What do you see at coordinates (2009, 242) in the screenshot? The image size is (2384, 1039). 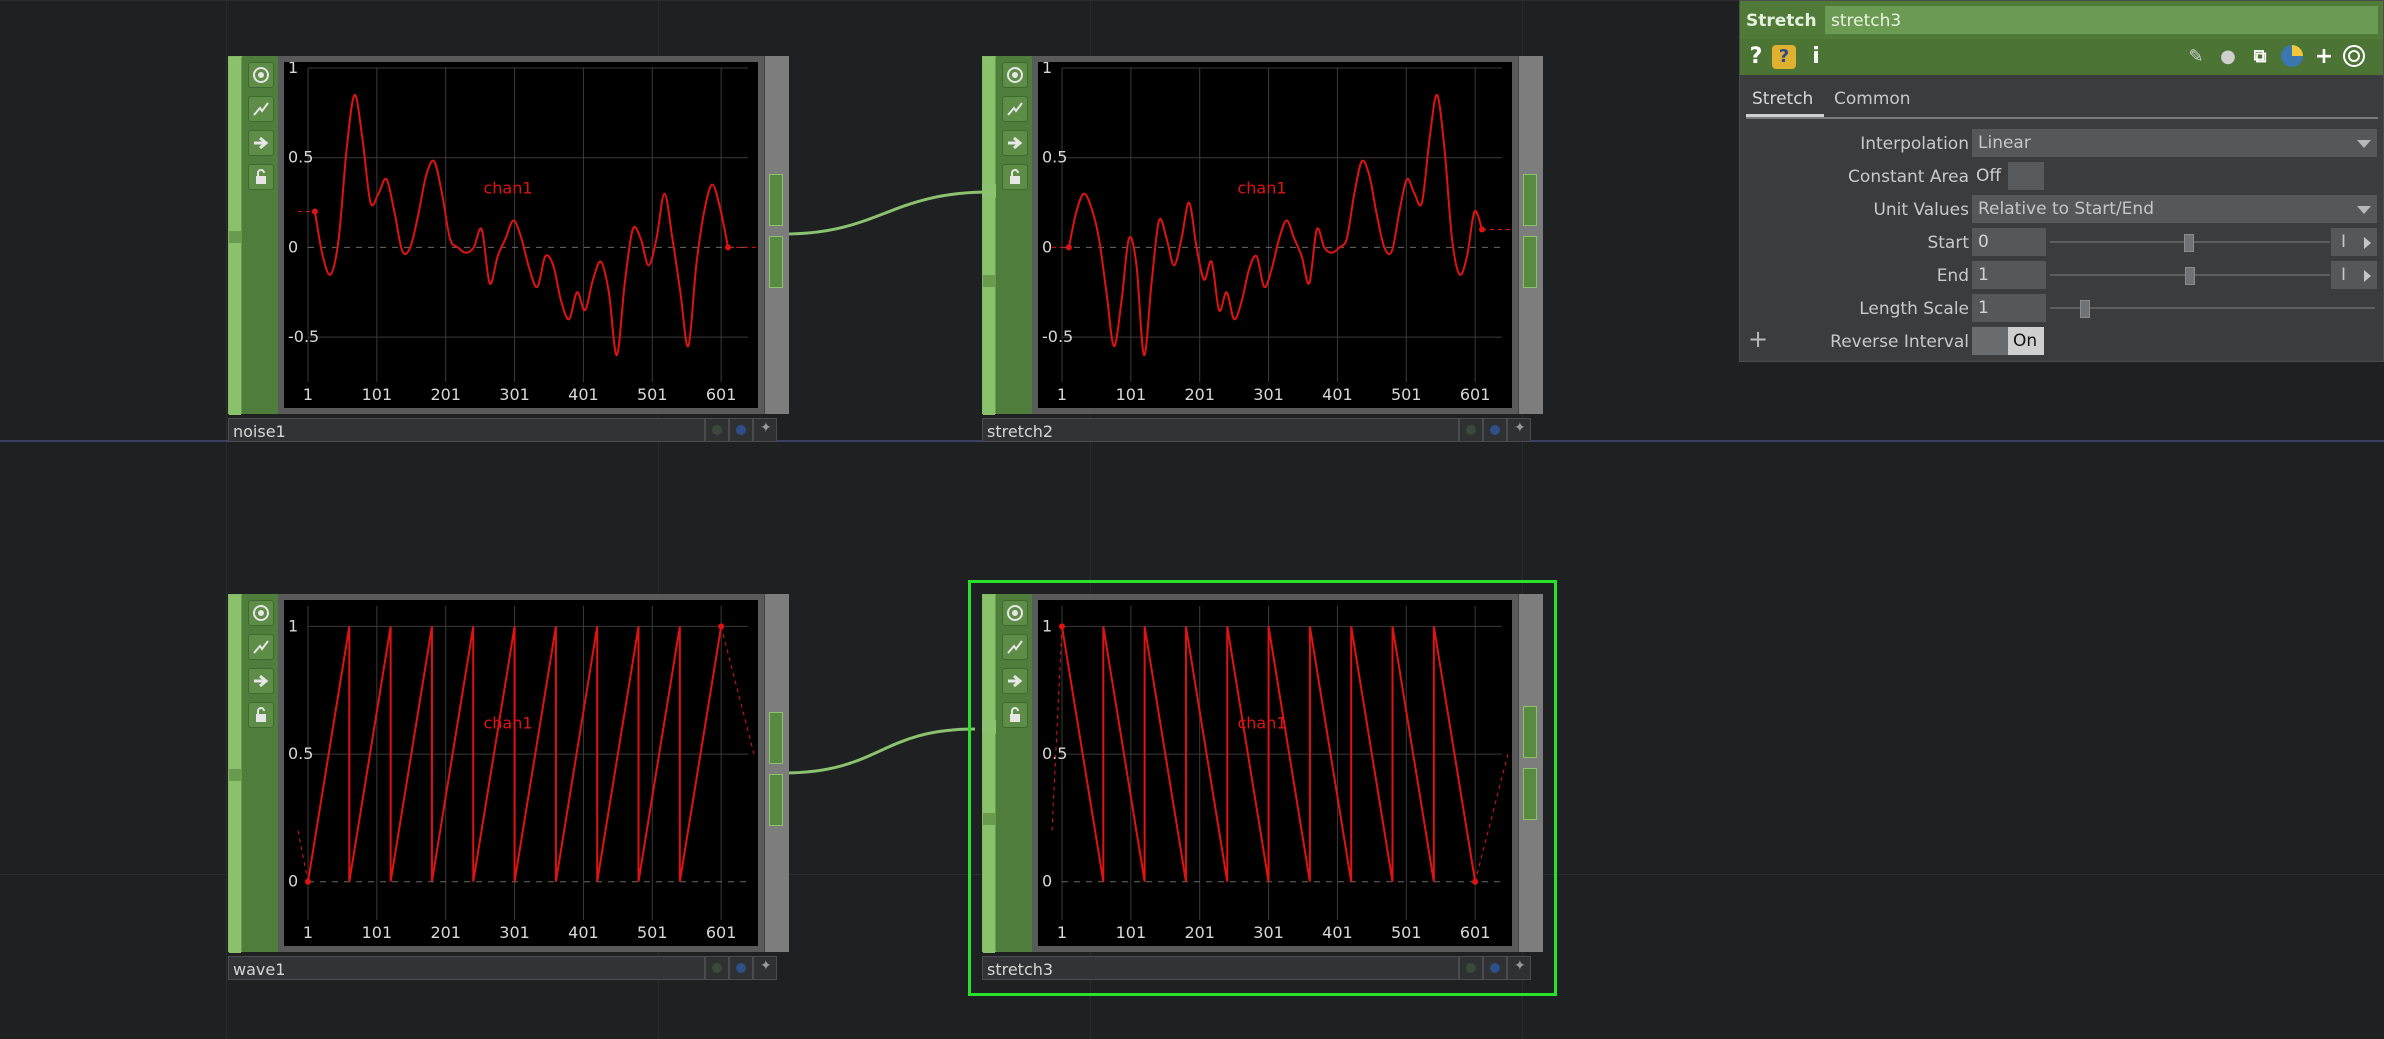 I see `start-field: 0` at bounding box center [2009, 242].